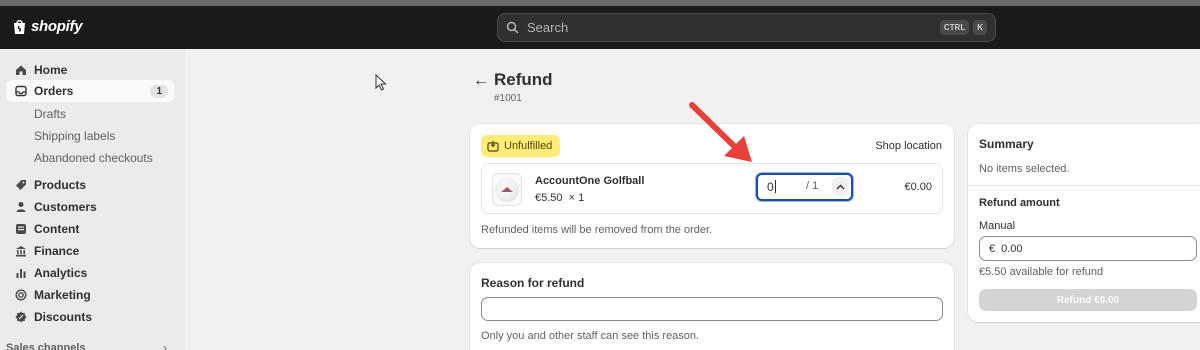 The height and width of the screenshot is (350, 1200). Describe the element at coordinates (90, 273) in the screenshot. I see `sidebar-item-analytics: Analytics` at that location.